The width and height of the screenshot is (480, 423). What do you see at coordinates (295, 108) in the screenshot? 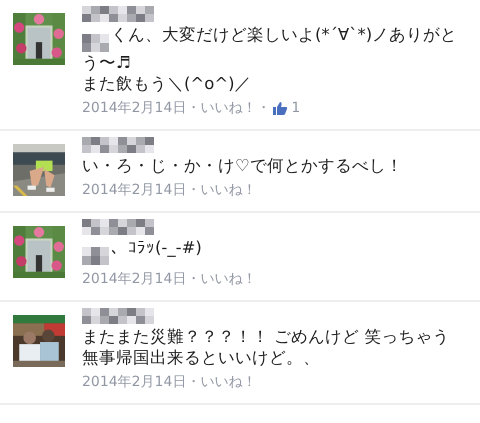
I see `like-count: 1` at bounding box center [295, 108].